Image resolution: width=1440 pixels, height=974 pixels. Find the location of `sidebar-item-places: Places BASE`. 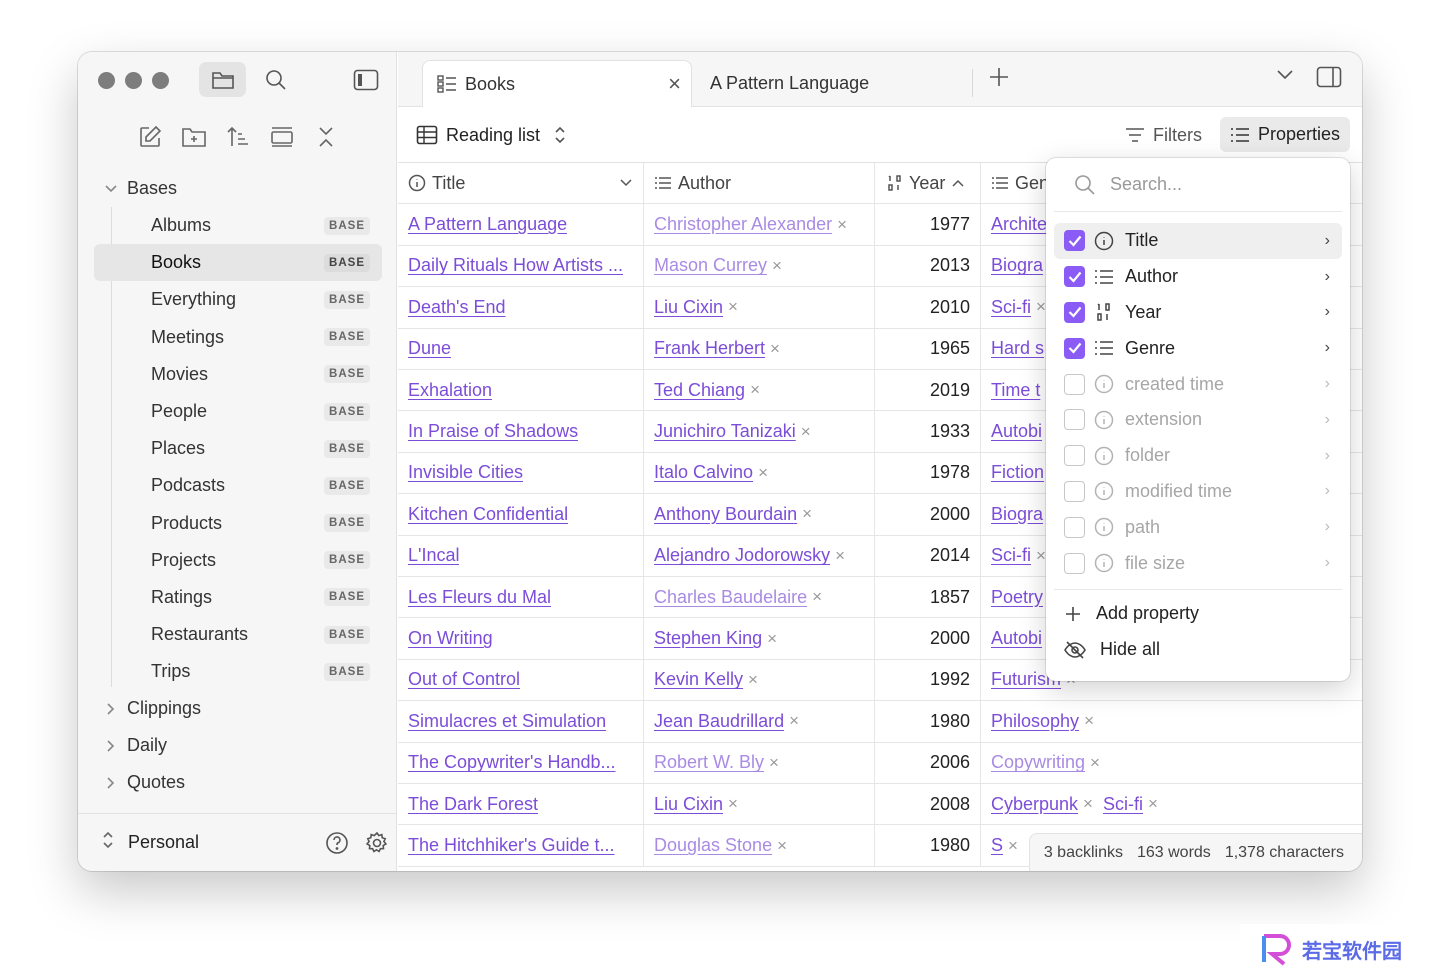

sidebar-item-places: Places BASE is located at coordinates (238, 448).